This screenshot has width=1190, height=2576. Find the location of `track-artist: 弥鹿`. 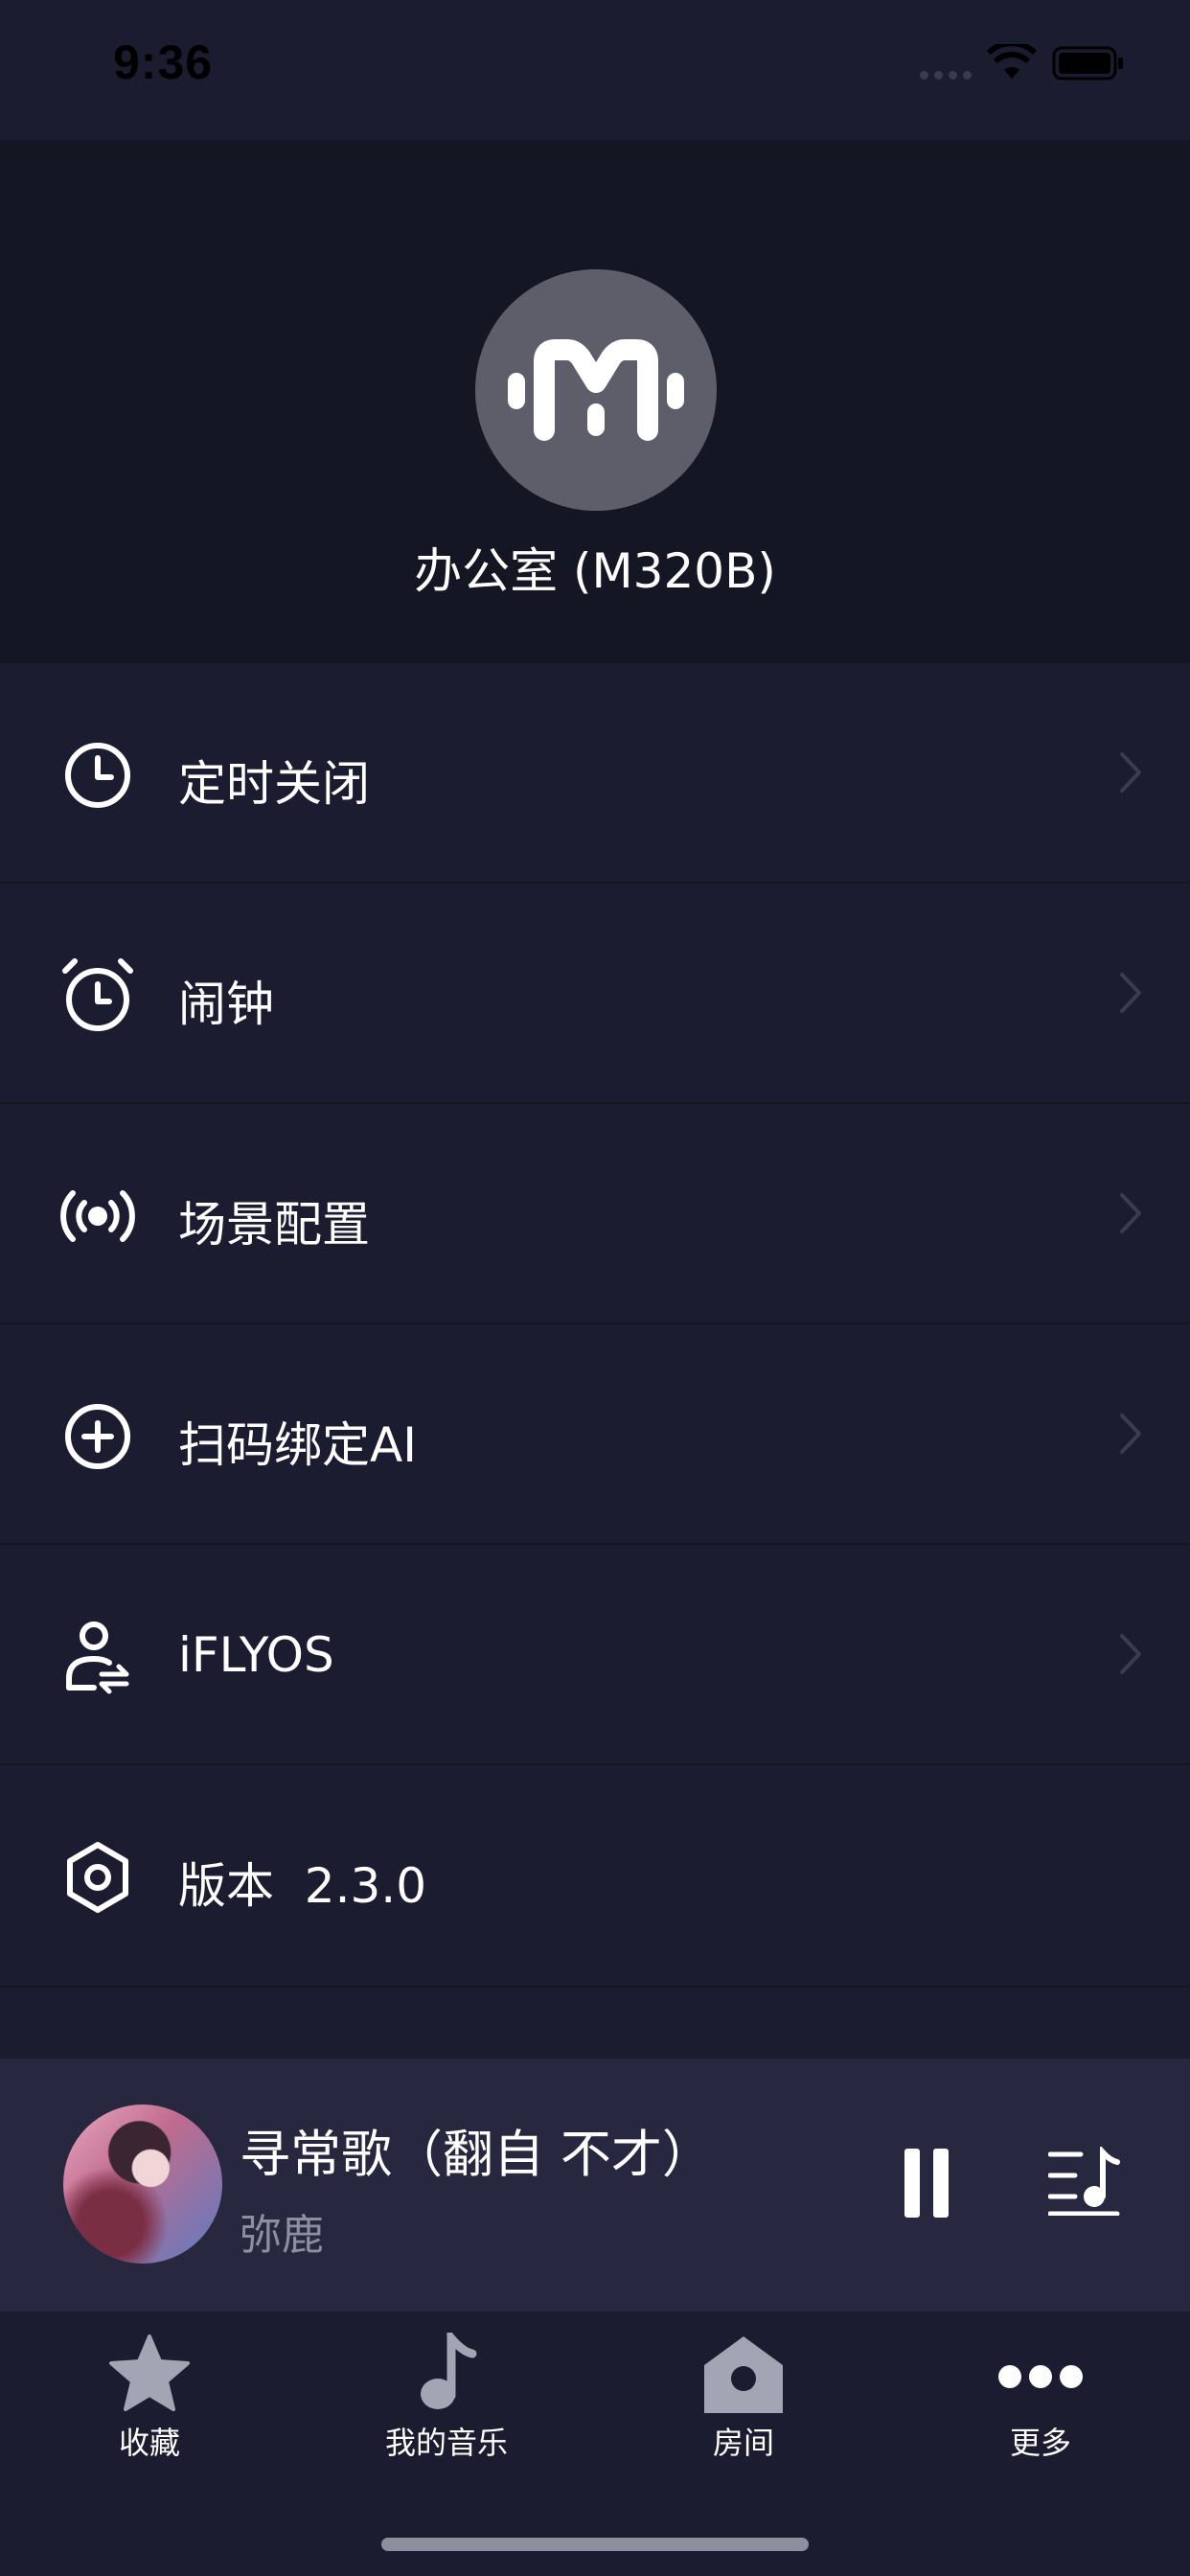

track-artist: 弥鹿 is located at coordinates (282, 2235).